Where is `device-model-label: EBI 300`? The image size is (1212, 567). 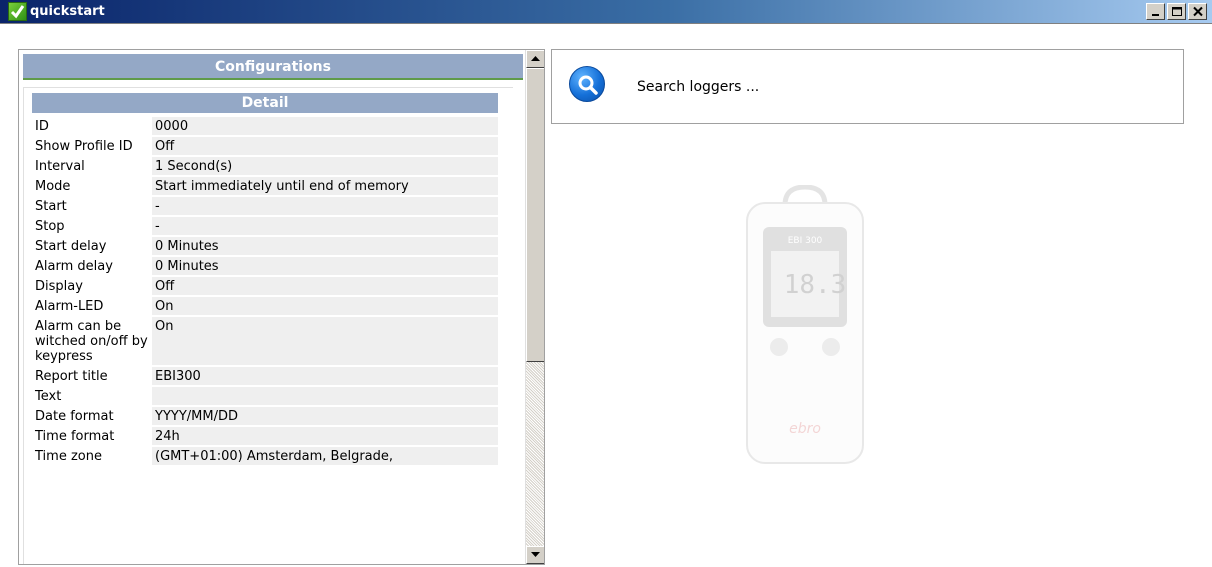 device-model-label: EBI 300 is located at coordinates (805, 241).